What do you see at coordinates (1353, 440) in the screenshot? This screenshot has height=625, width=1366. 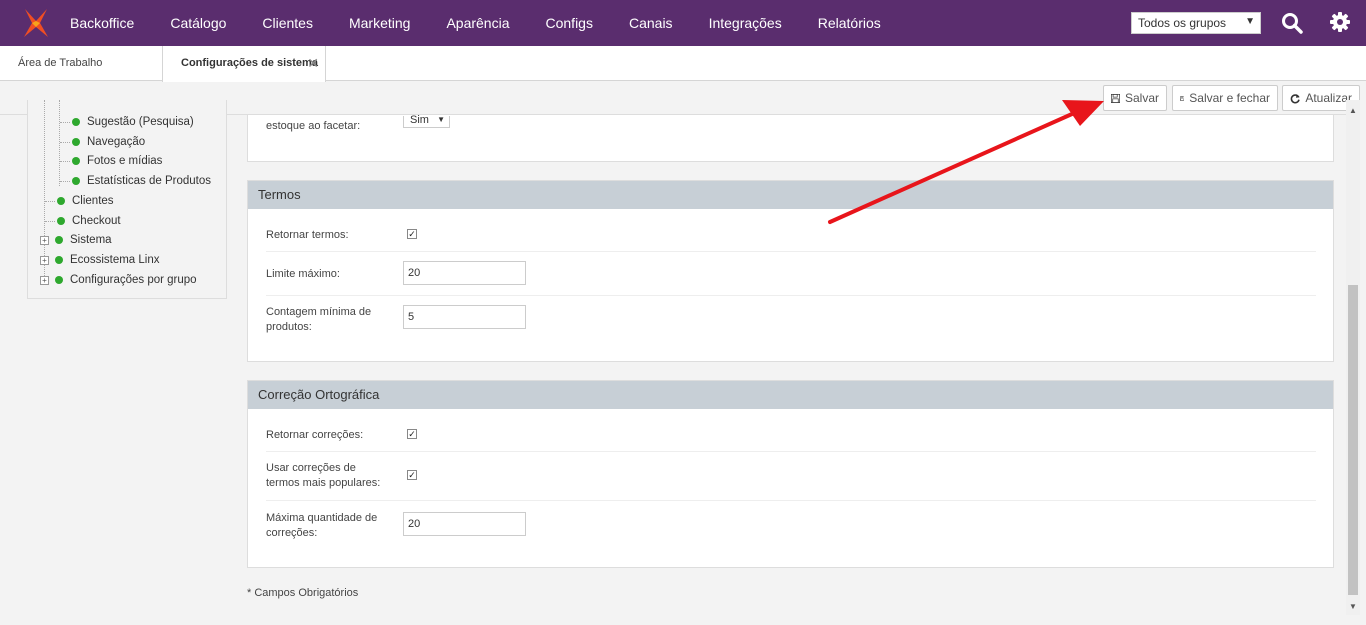 I see `scroll-thumb` at bounding box center [1353, 440].